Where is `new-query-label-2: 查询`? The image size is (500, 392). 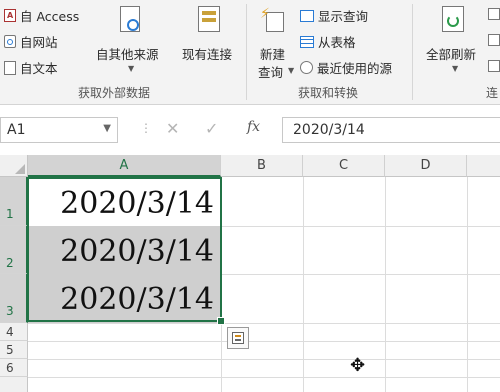
new-query-label-2: 查询 is located at coordinates (271, 72).